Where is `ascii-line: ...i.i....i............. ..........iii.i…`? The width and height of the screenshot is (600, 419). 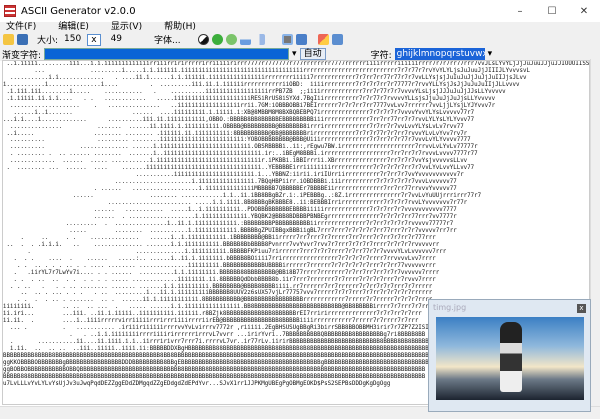
ascii-line: ...i.i....i............. ..........iii.i… is located at coordinates (239, 119).